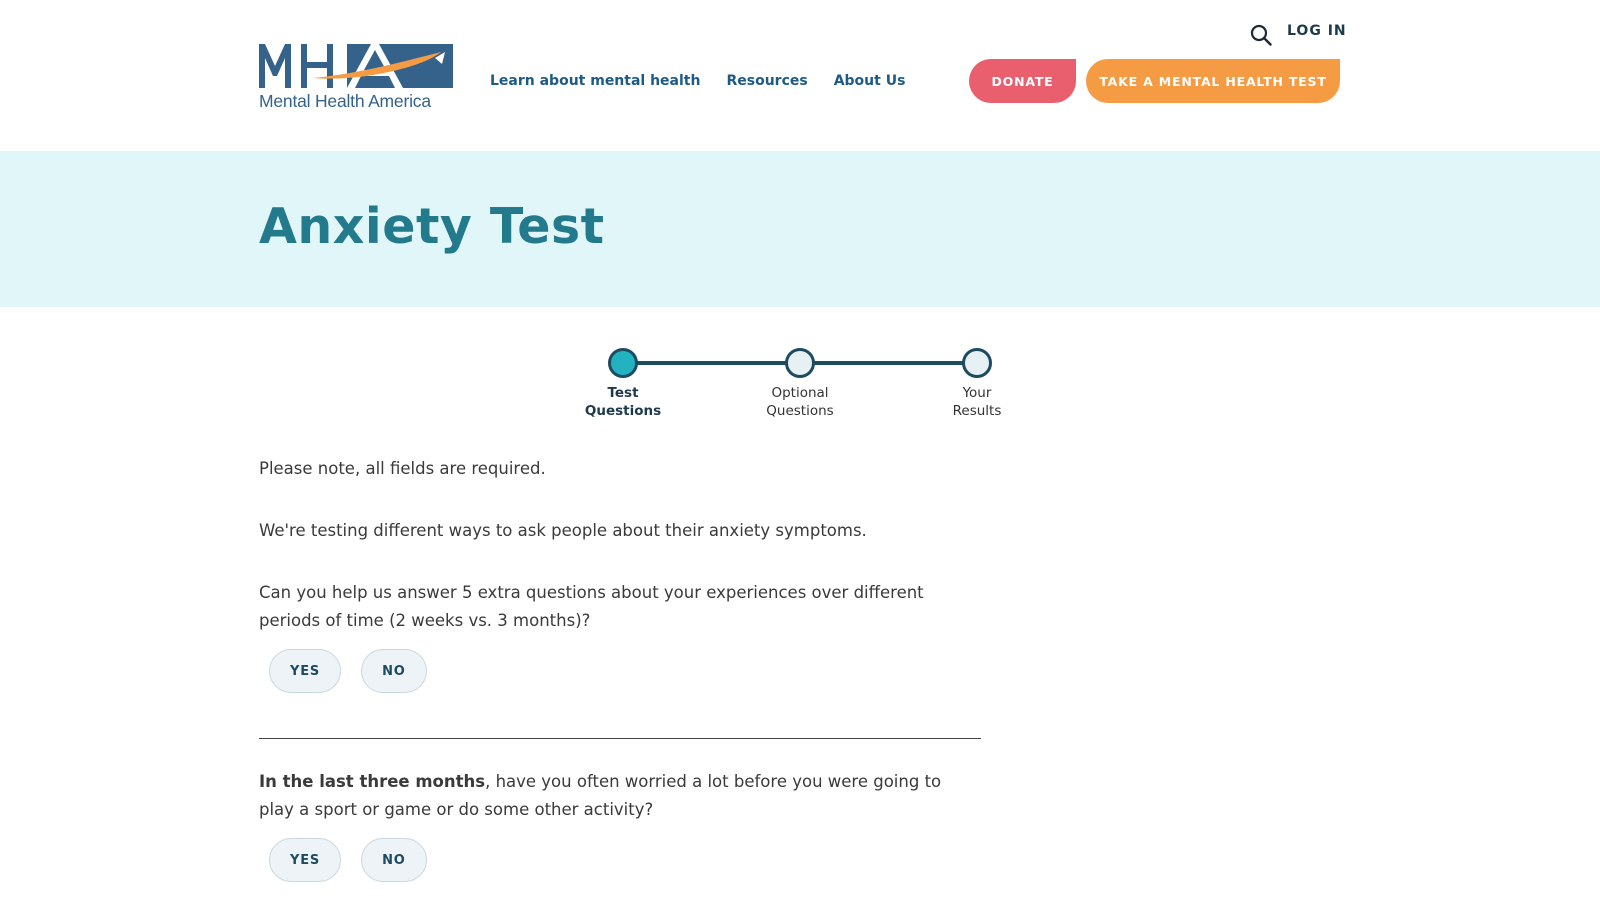 This screenshot has width=1600, height=900. Describe the element at coordinates (623, 402) in the screenshot. I see `step-label-test-questions: Test Questions` at that location.